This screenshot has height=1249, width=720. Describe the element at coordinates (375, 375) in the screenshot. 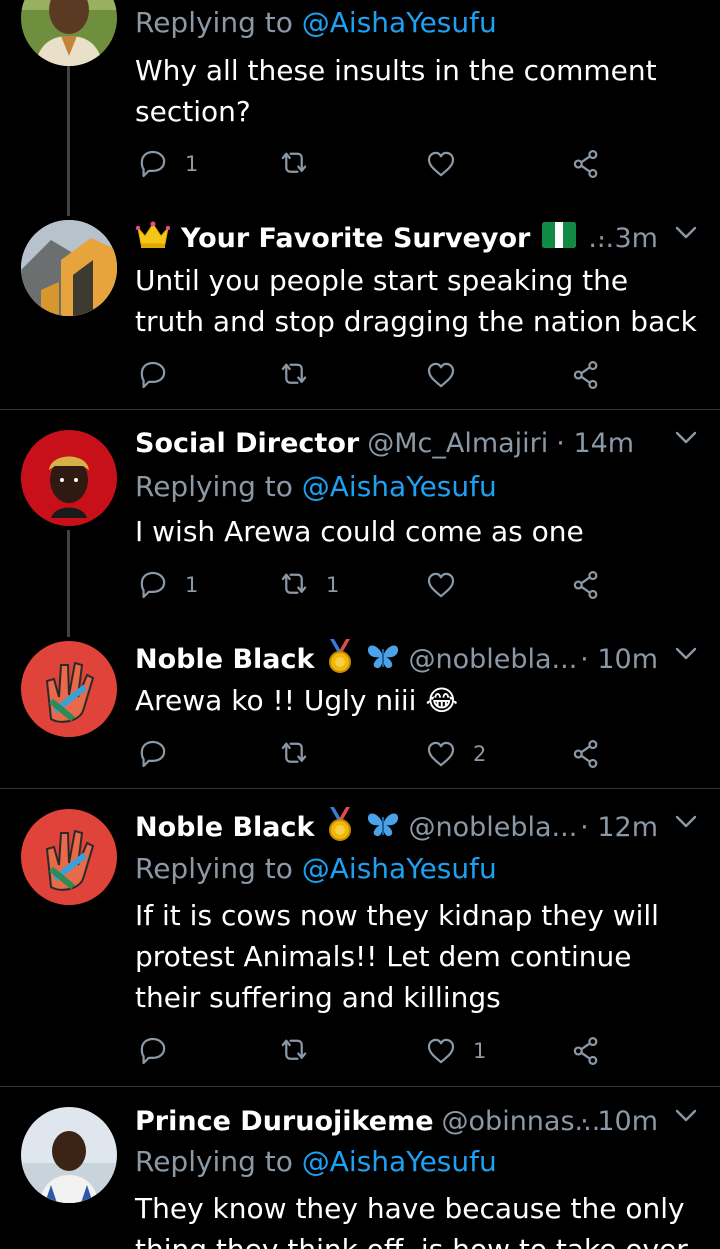

I see `action-bar` at that location.